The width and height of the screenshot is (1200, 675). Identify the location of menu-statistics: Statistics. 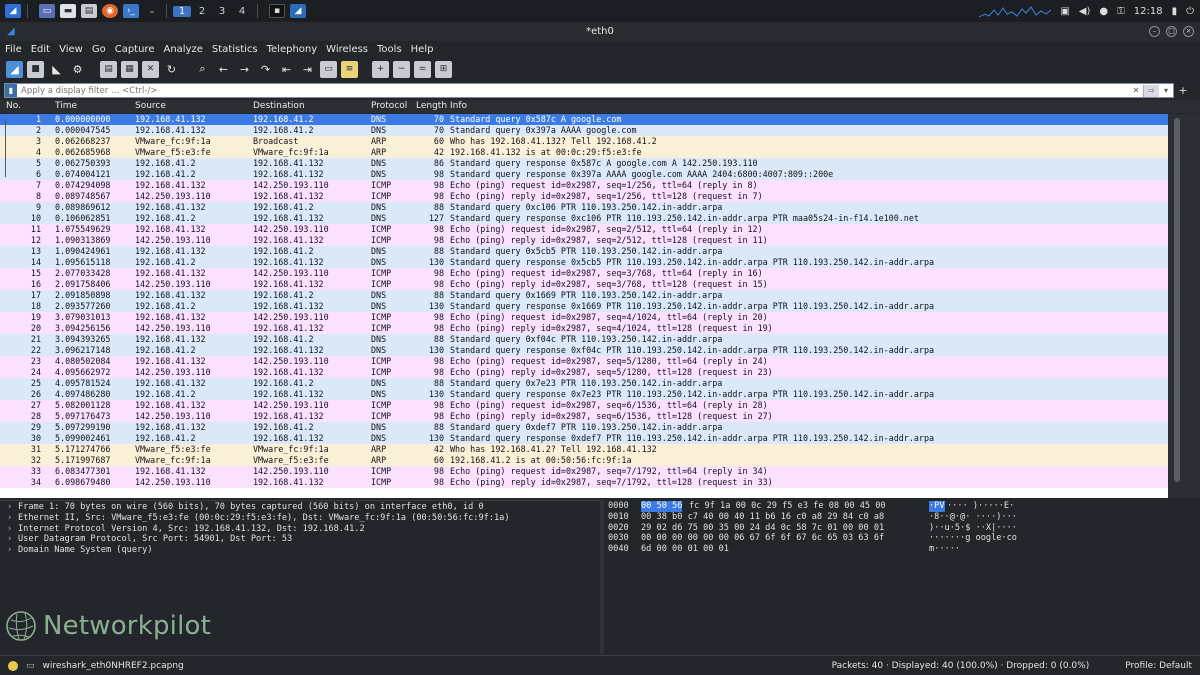
(234, 49).